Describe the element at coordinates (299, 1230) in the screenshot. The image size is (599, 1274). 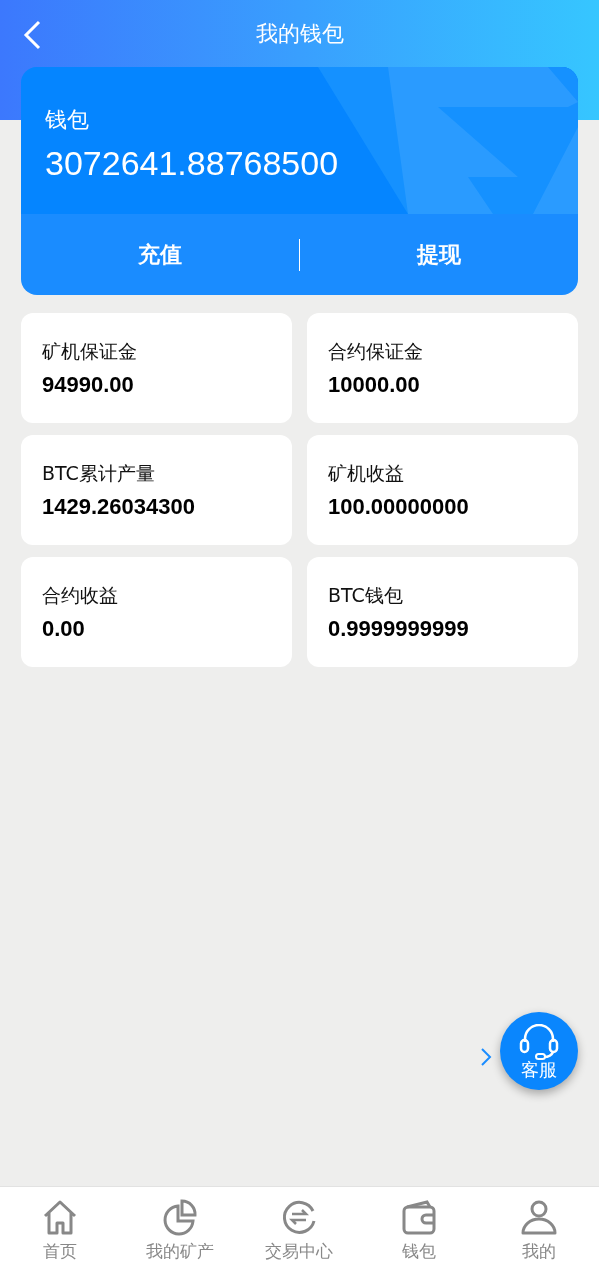
I see `nav-tab: 交易中心` at that location.